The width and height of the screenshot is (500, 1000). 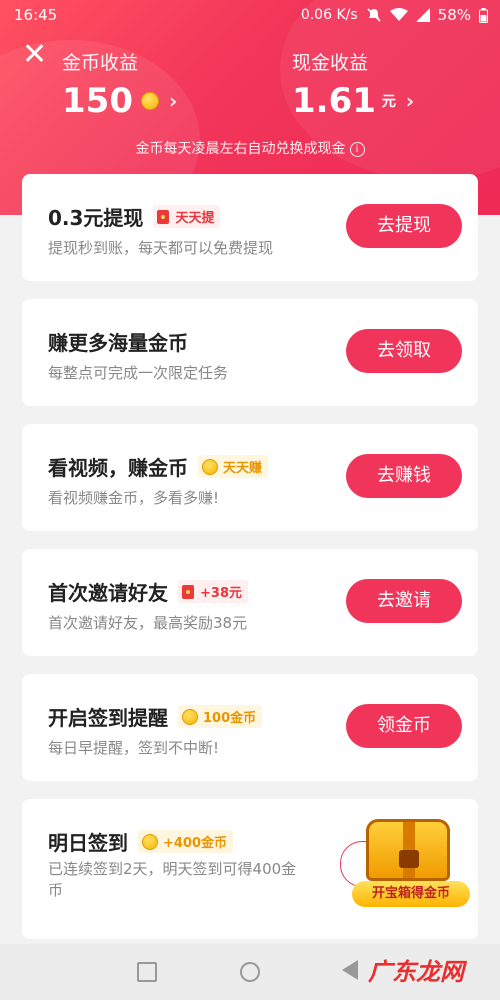 What do you see at coordinates (172, 869) in the screenshot?
I see `task-desc-line: 已连续签到2天，明天签到可得400金` at bounding box center [172, 869].